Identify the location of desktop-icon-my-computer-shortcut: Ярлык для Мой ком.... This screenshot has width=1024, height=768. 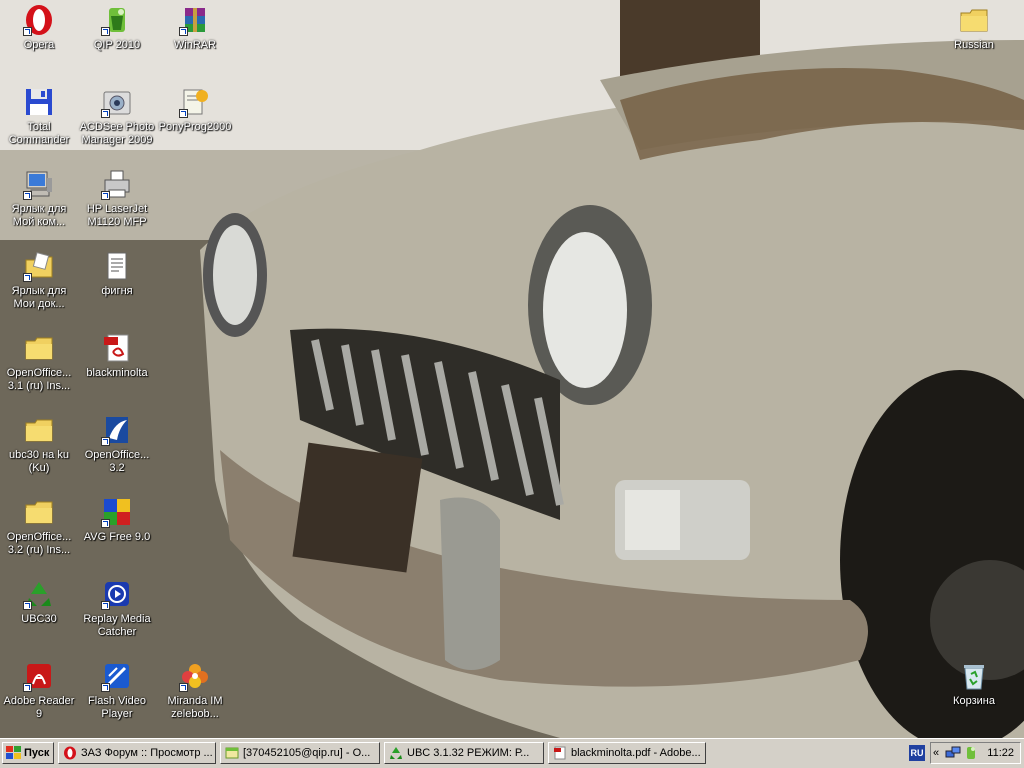
(39, 201).